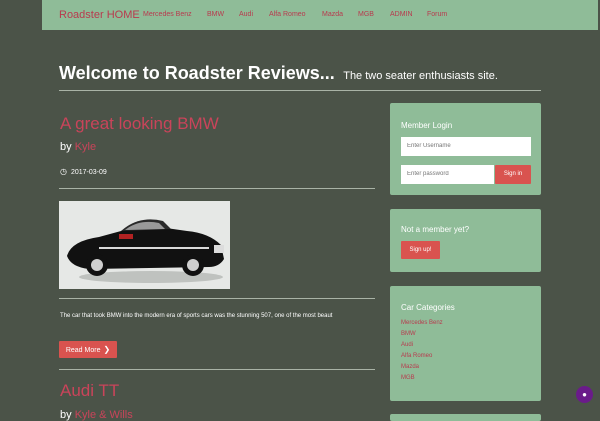  What do you see at coordinates (83, 350) in the screenshot?
I see `read-more-label: Read More` at bounding box center [83, 350].